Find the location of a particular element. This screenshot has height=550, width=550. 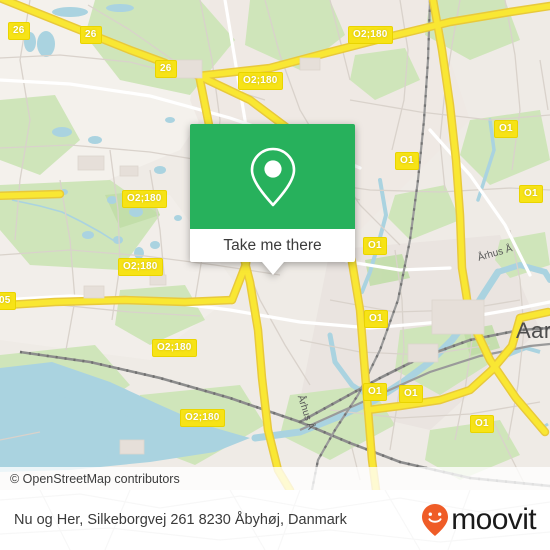

osm-attribution-text: © OpenStreetMap contributors is located at coordinates (95, 478).